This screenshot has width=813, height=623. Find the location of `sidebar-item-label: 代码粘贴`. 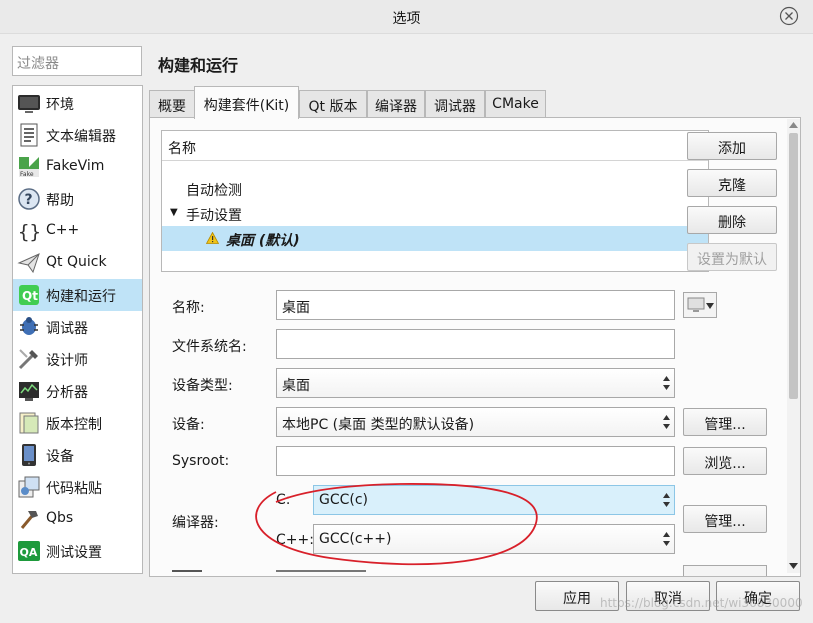

sidebar-item-label: 代码粘贴 is located at coordinates (74, 489).